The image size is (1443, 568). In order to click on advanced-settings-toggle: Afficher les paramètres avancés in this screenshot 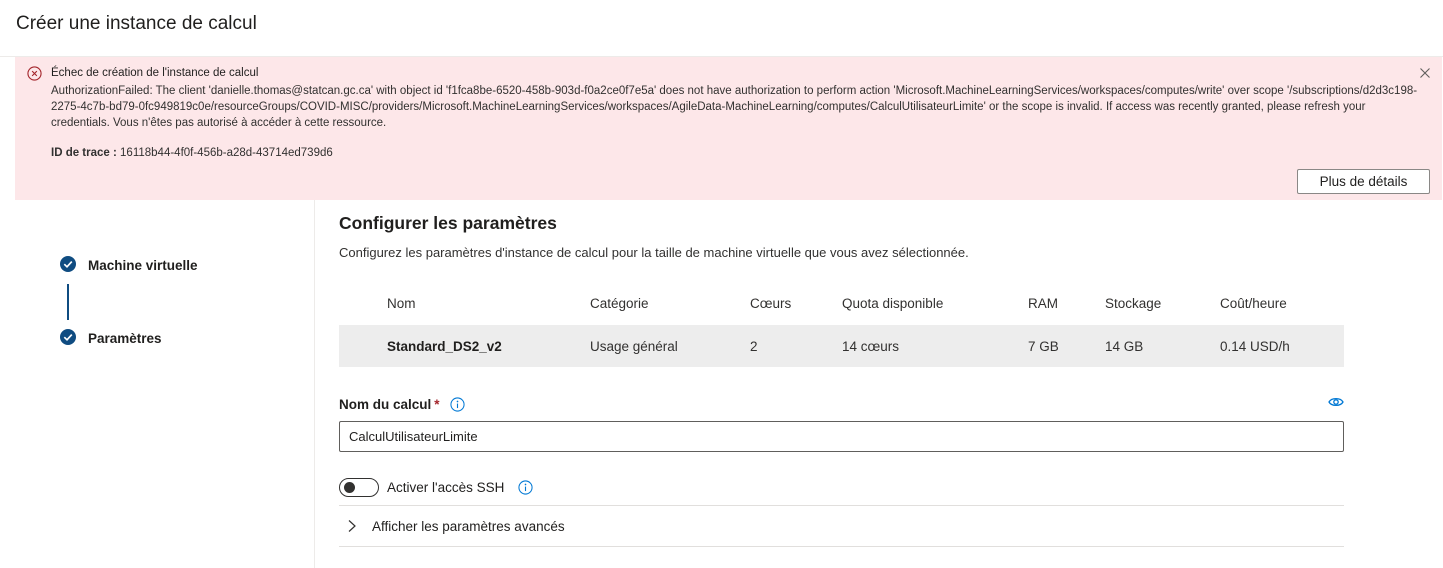, I will do `click(455, 526)`.